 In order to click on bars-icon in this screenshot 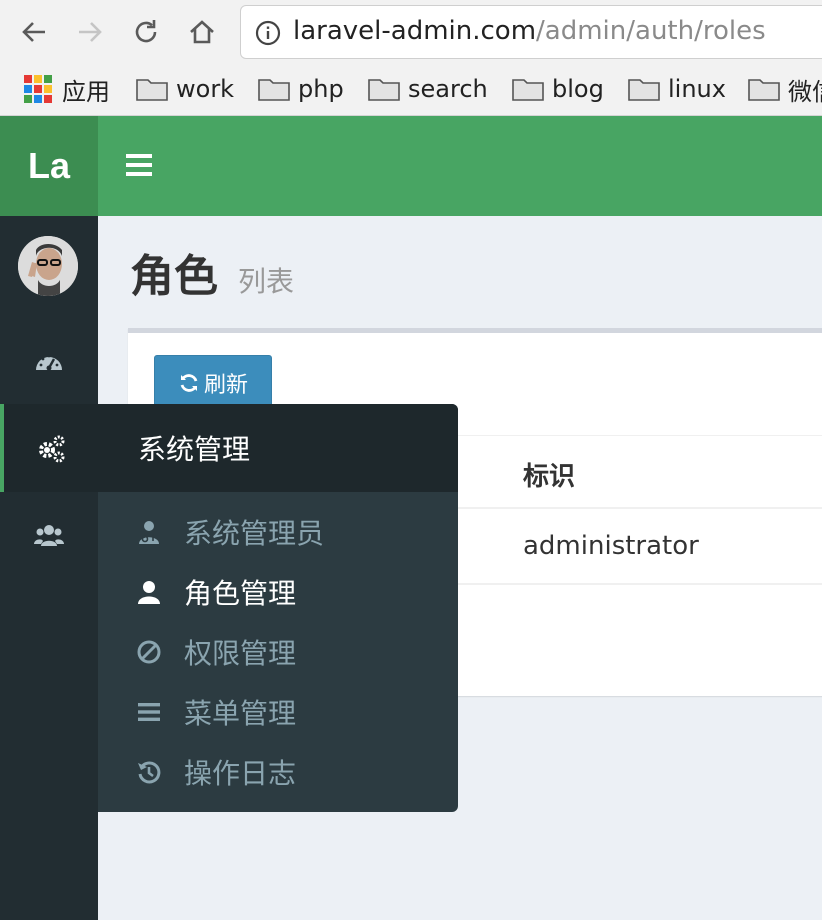, I will do `click(149, 712)`.